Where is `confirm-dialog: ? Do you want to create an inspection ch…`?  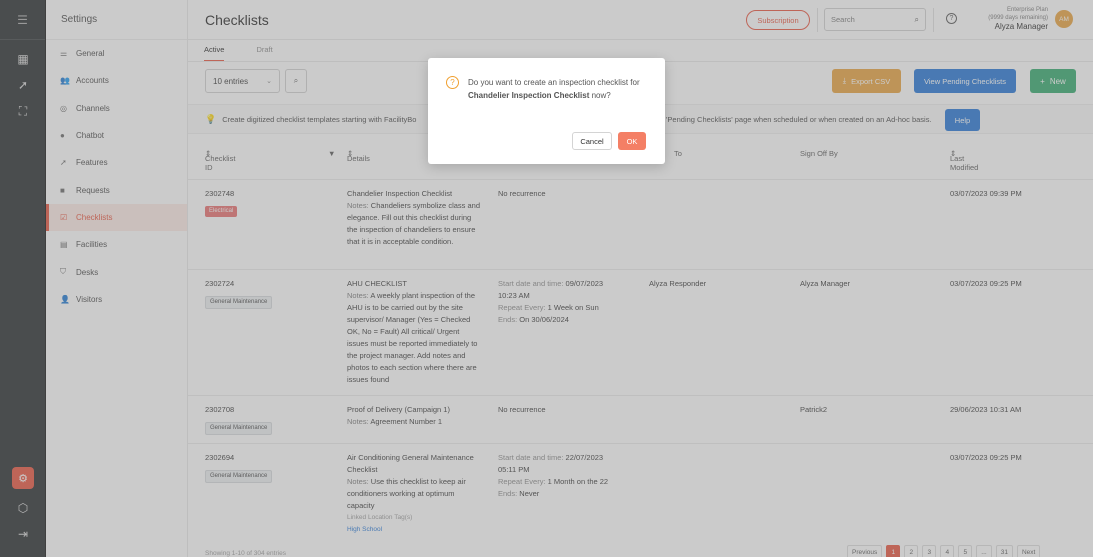 confirm-dialog: ? Do you want to create an inspection ch… is located at coordinates (546, 111).